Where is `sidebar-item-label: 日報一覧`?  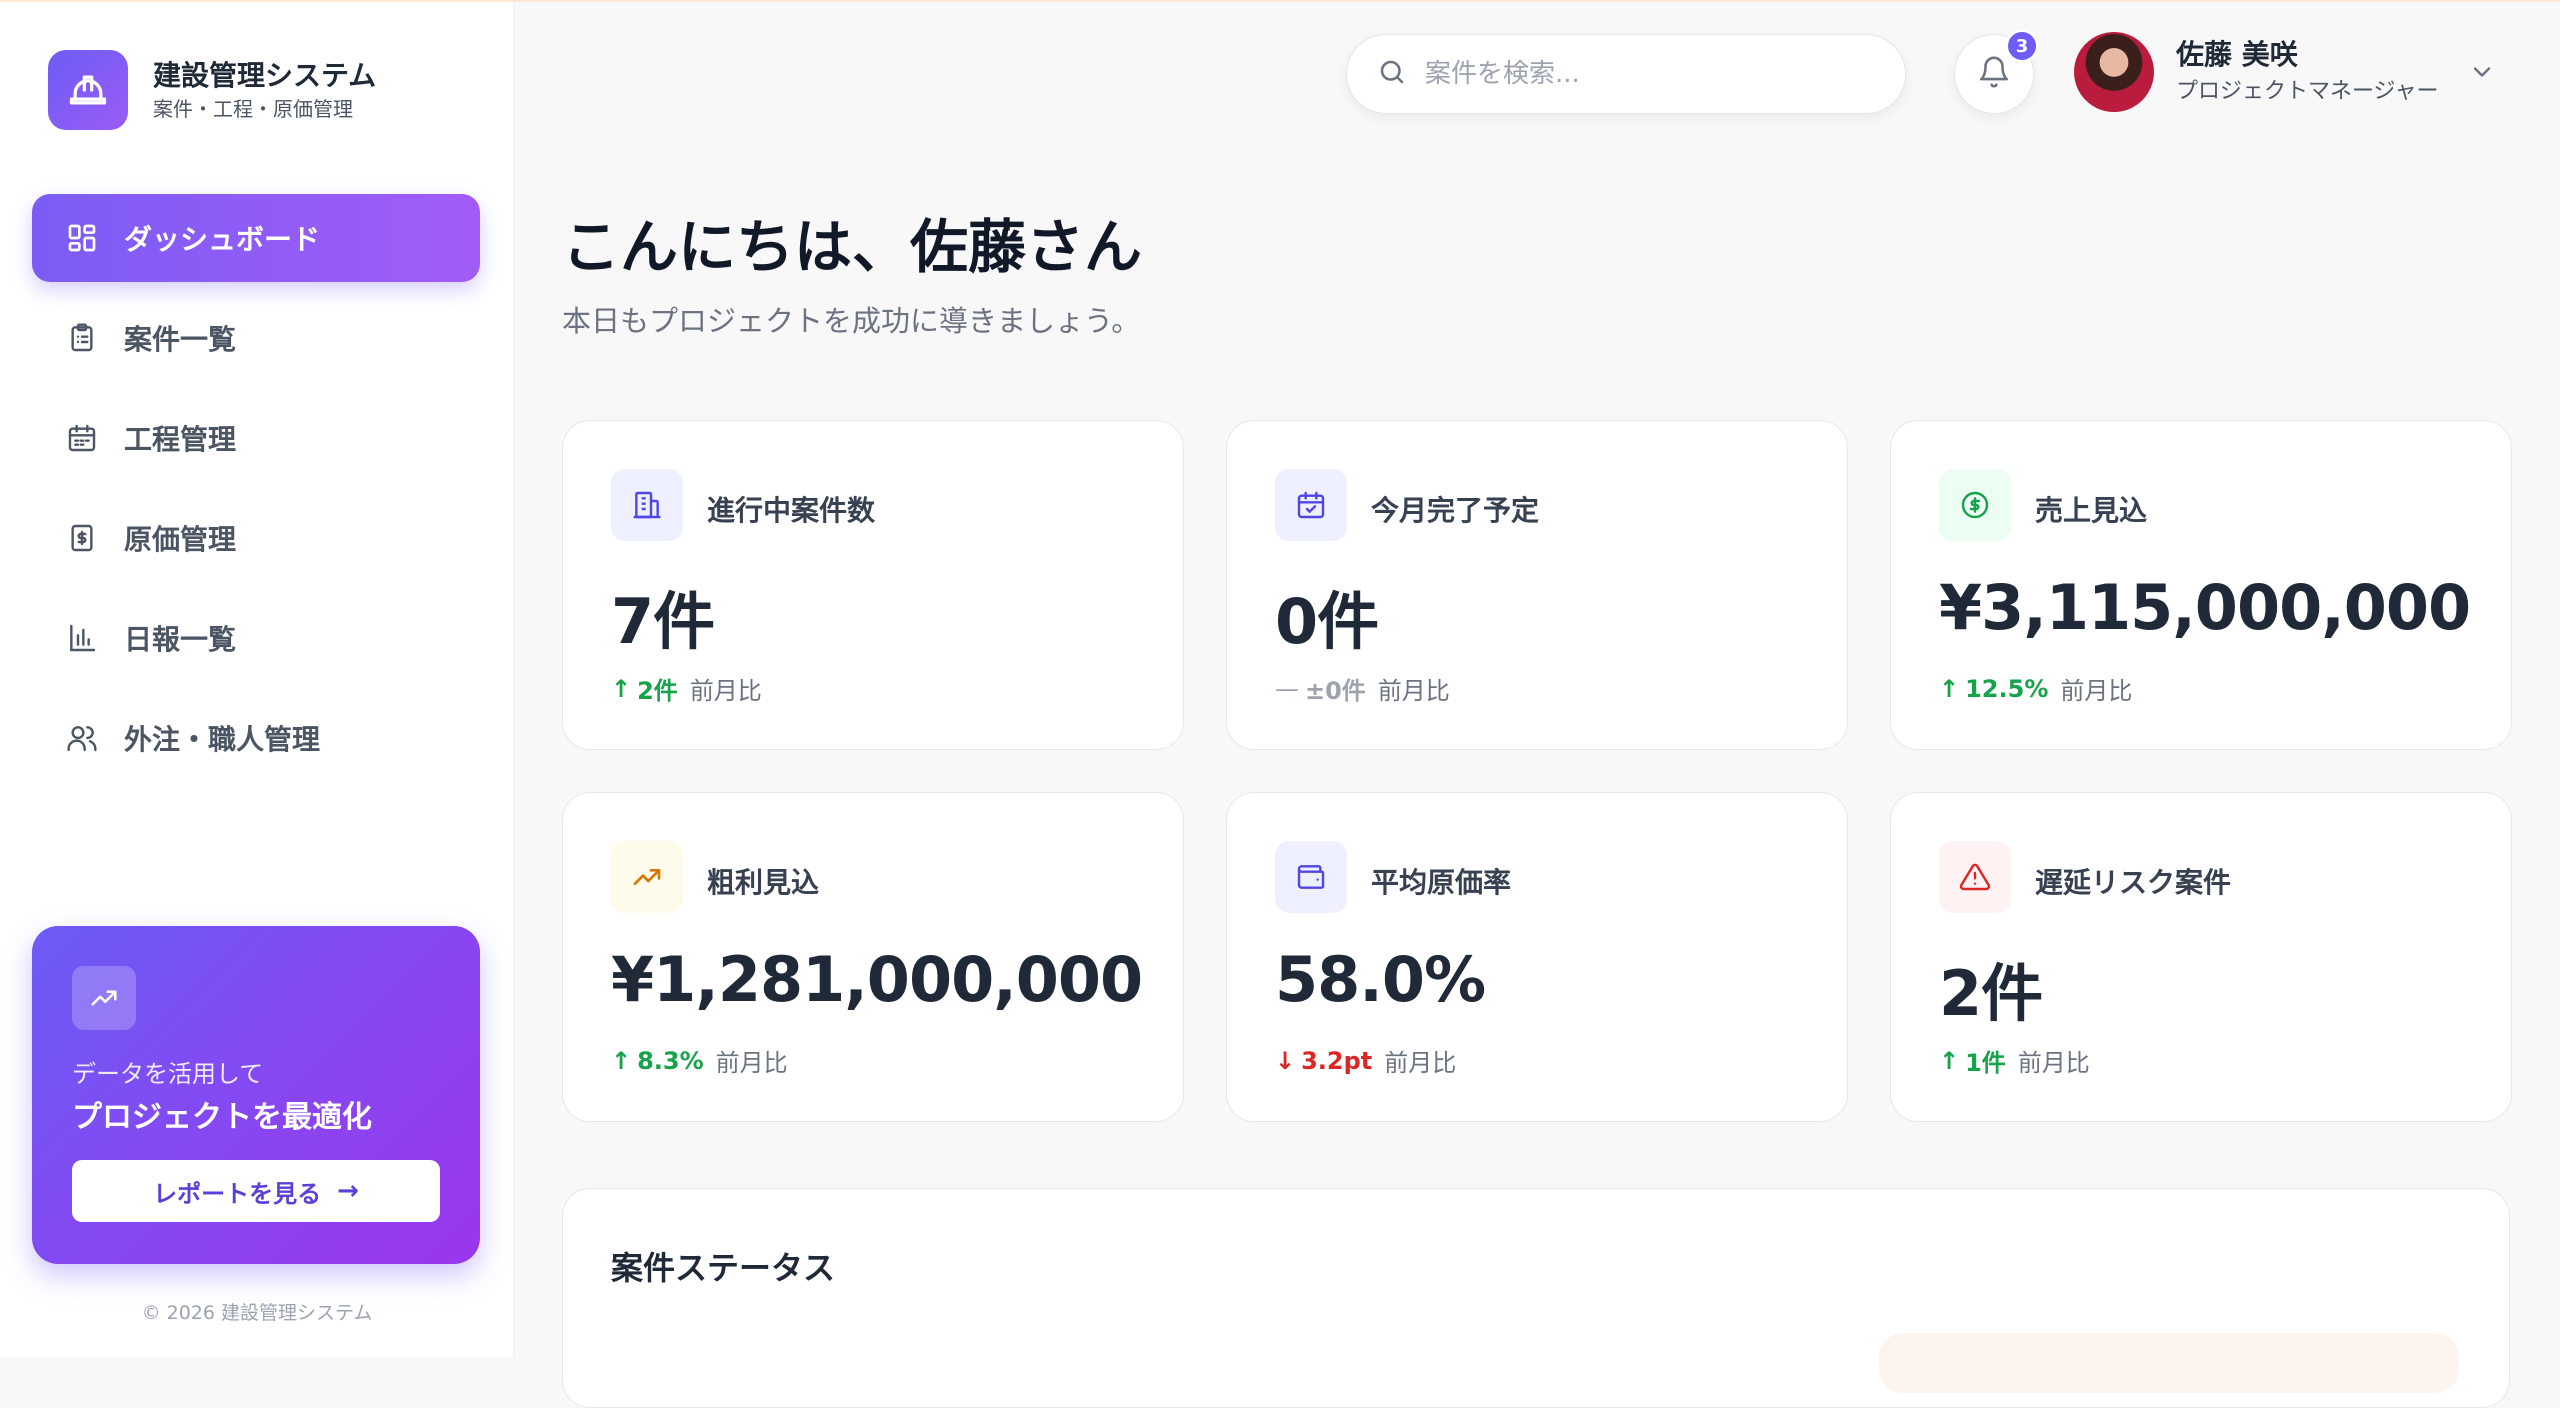 sidebar-item-label: 日報一覧 is located at coordinates (180, 639).